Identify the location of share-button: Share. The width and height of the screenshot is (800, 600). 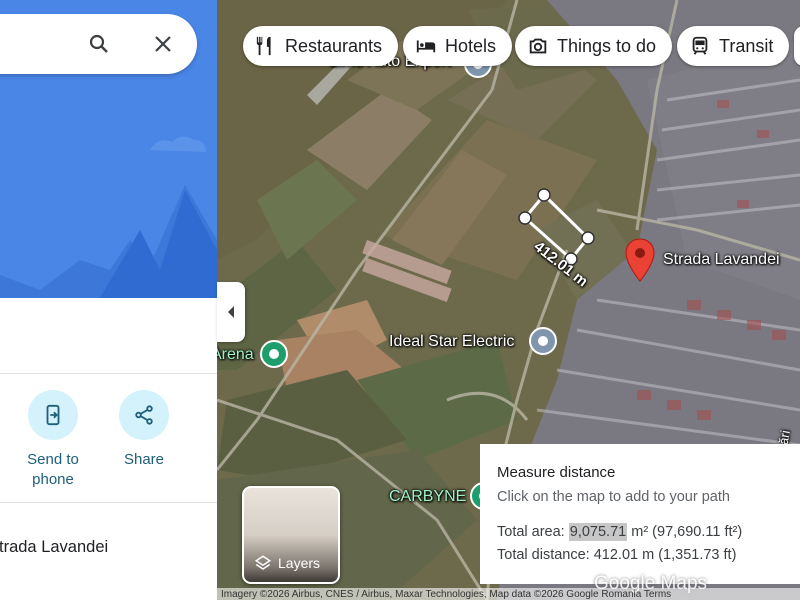
(144, 430).